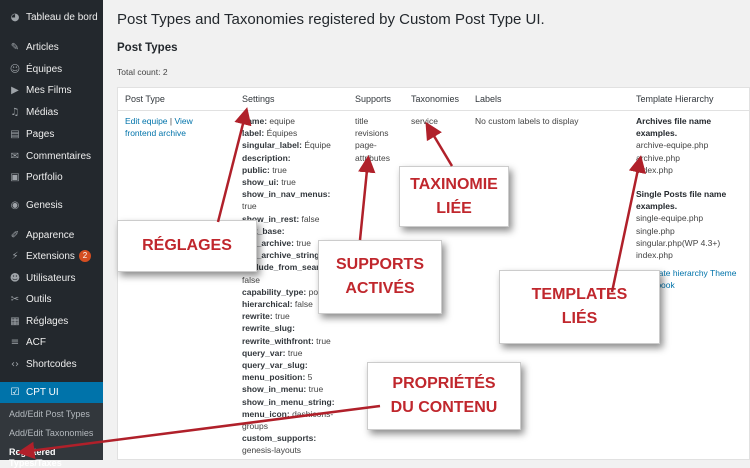  Describe the element at coordinates (362, 121) in the screenshot. I see `support-item: title` at that location.